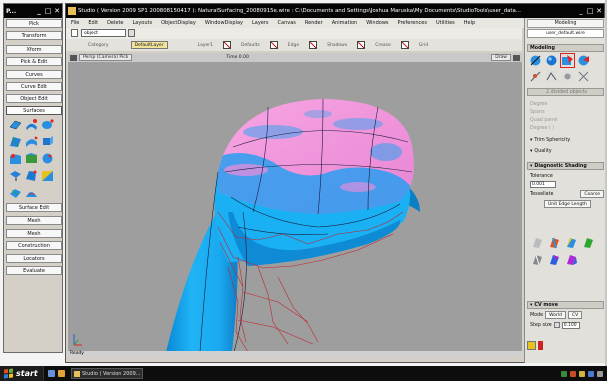  What do you see at coordinates (543, 184) in the screenshot?
I see `tolerance-input: 0.001` at bounding box center [543, 184].